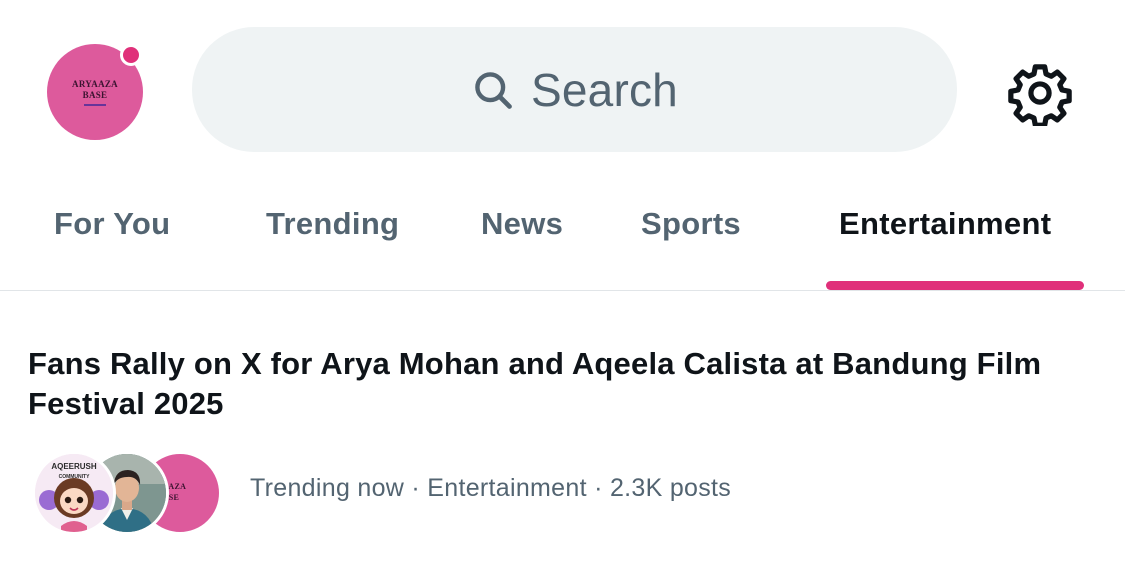 This screenshot has width=1125, height=577. I want to click on tab-news: News, so click(522, 224).